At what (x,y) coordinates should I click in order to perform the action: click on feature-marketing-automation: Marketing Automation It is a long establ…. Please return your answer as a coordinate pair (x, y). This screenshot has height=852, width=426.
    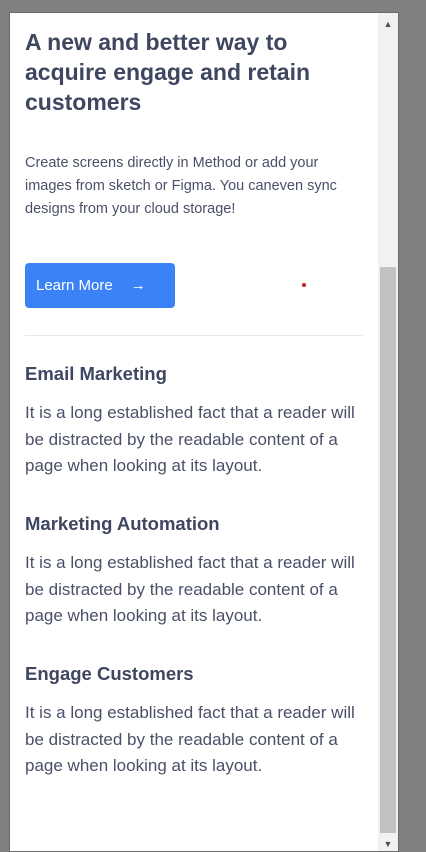
    Looking at the image, I should click on (195, 571).